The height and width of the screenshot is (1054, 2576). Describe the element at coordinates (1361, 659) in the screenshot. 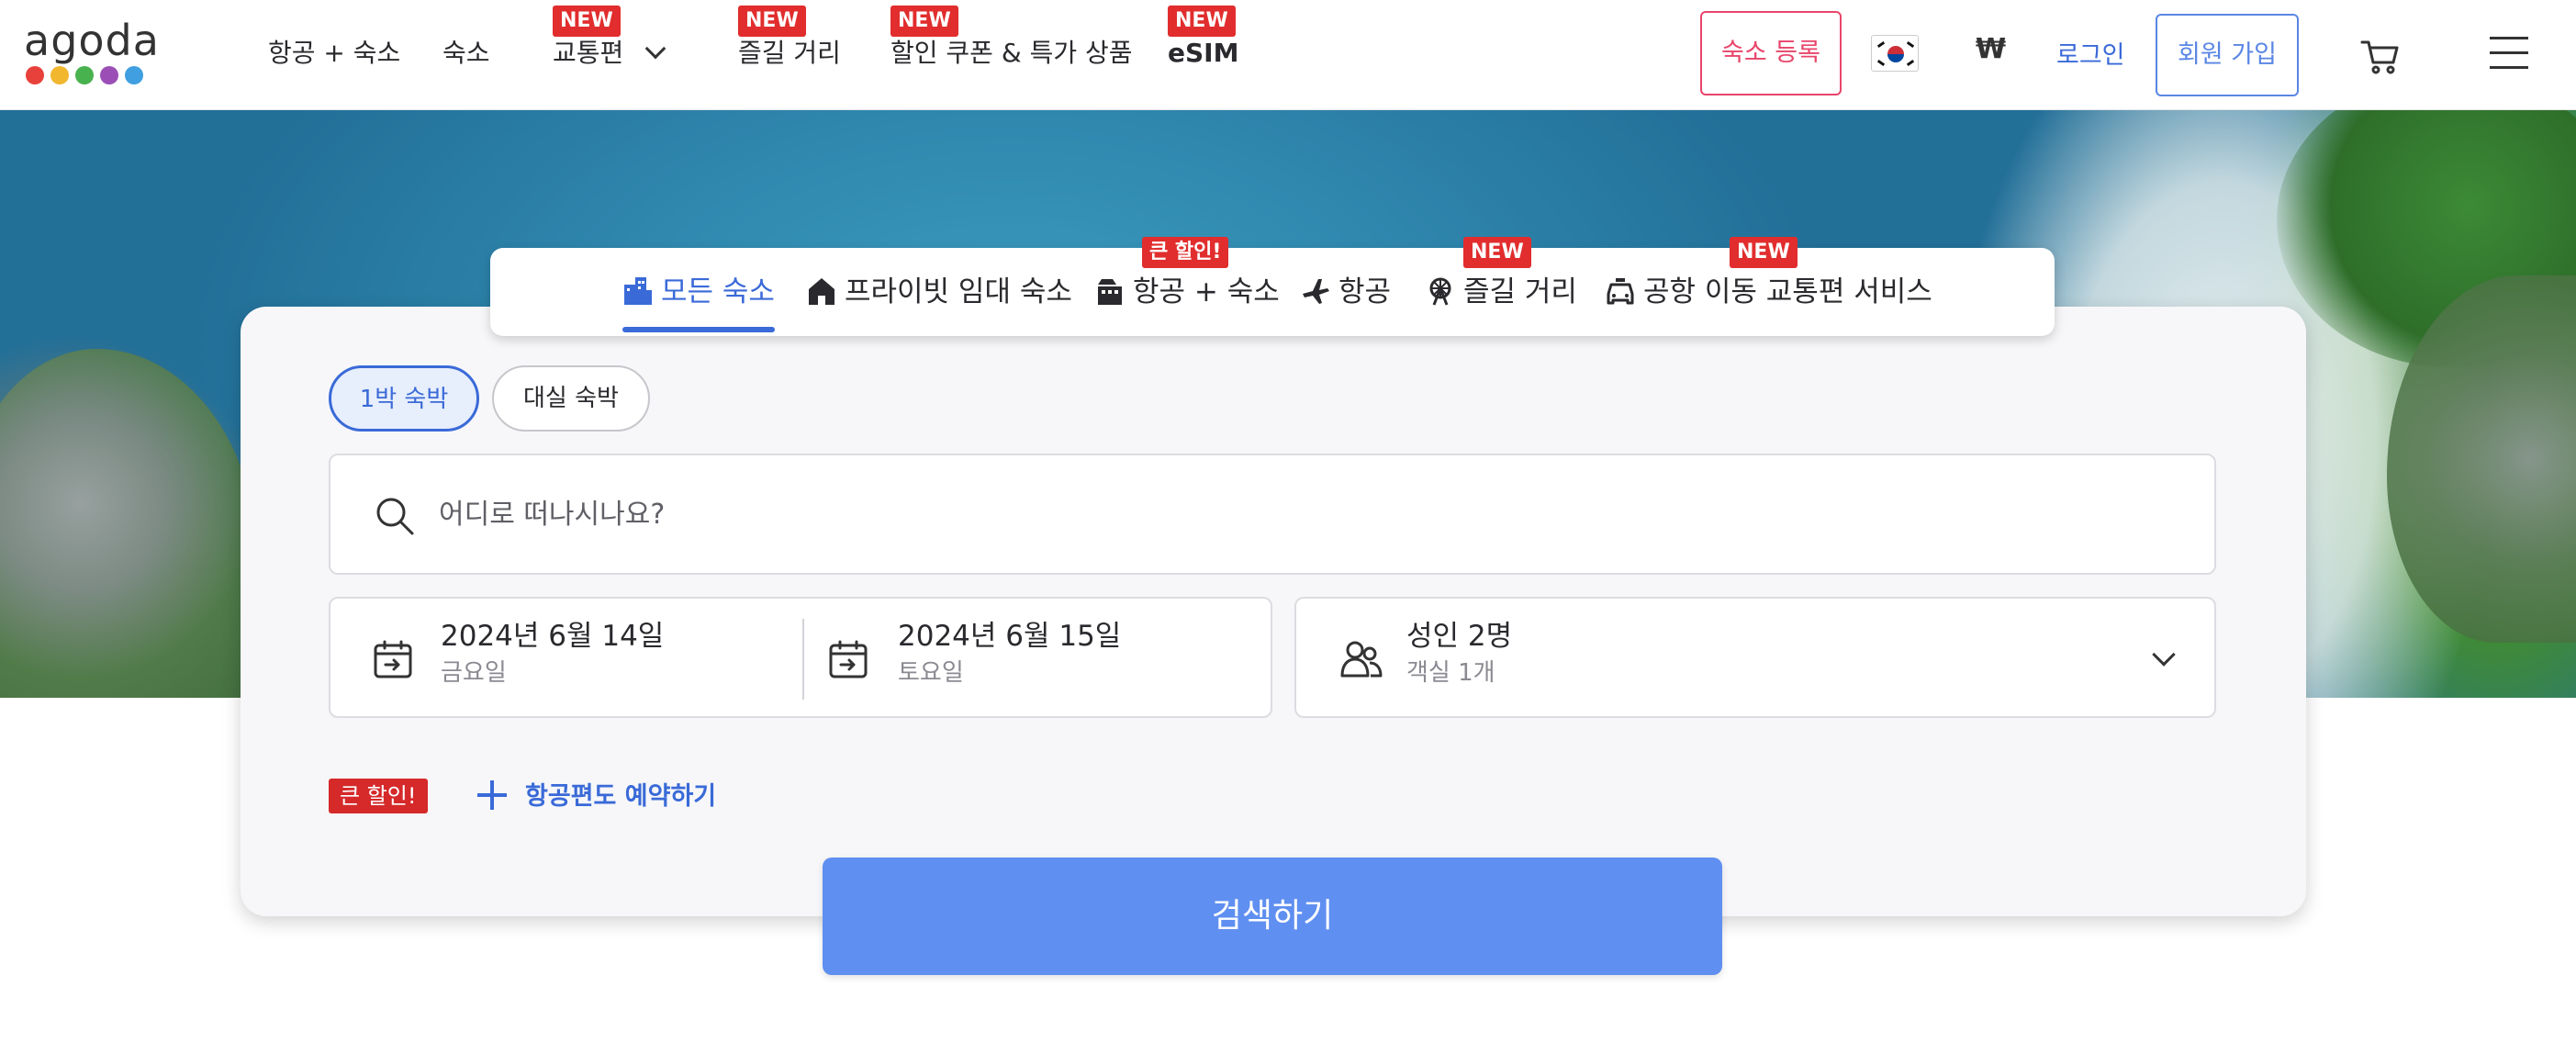

I see `people-icon` at that location.